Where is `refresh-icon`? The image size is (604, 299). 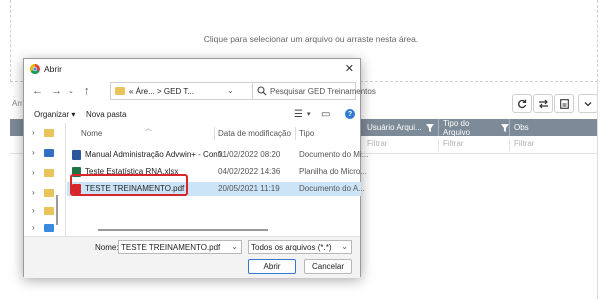 refresh-icon is located at coordinates (522, 103).